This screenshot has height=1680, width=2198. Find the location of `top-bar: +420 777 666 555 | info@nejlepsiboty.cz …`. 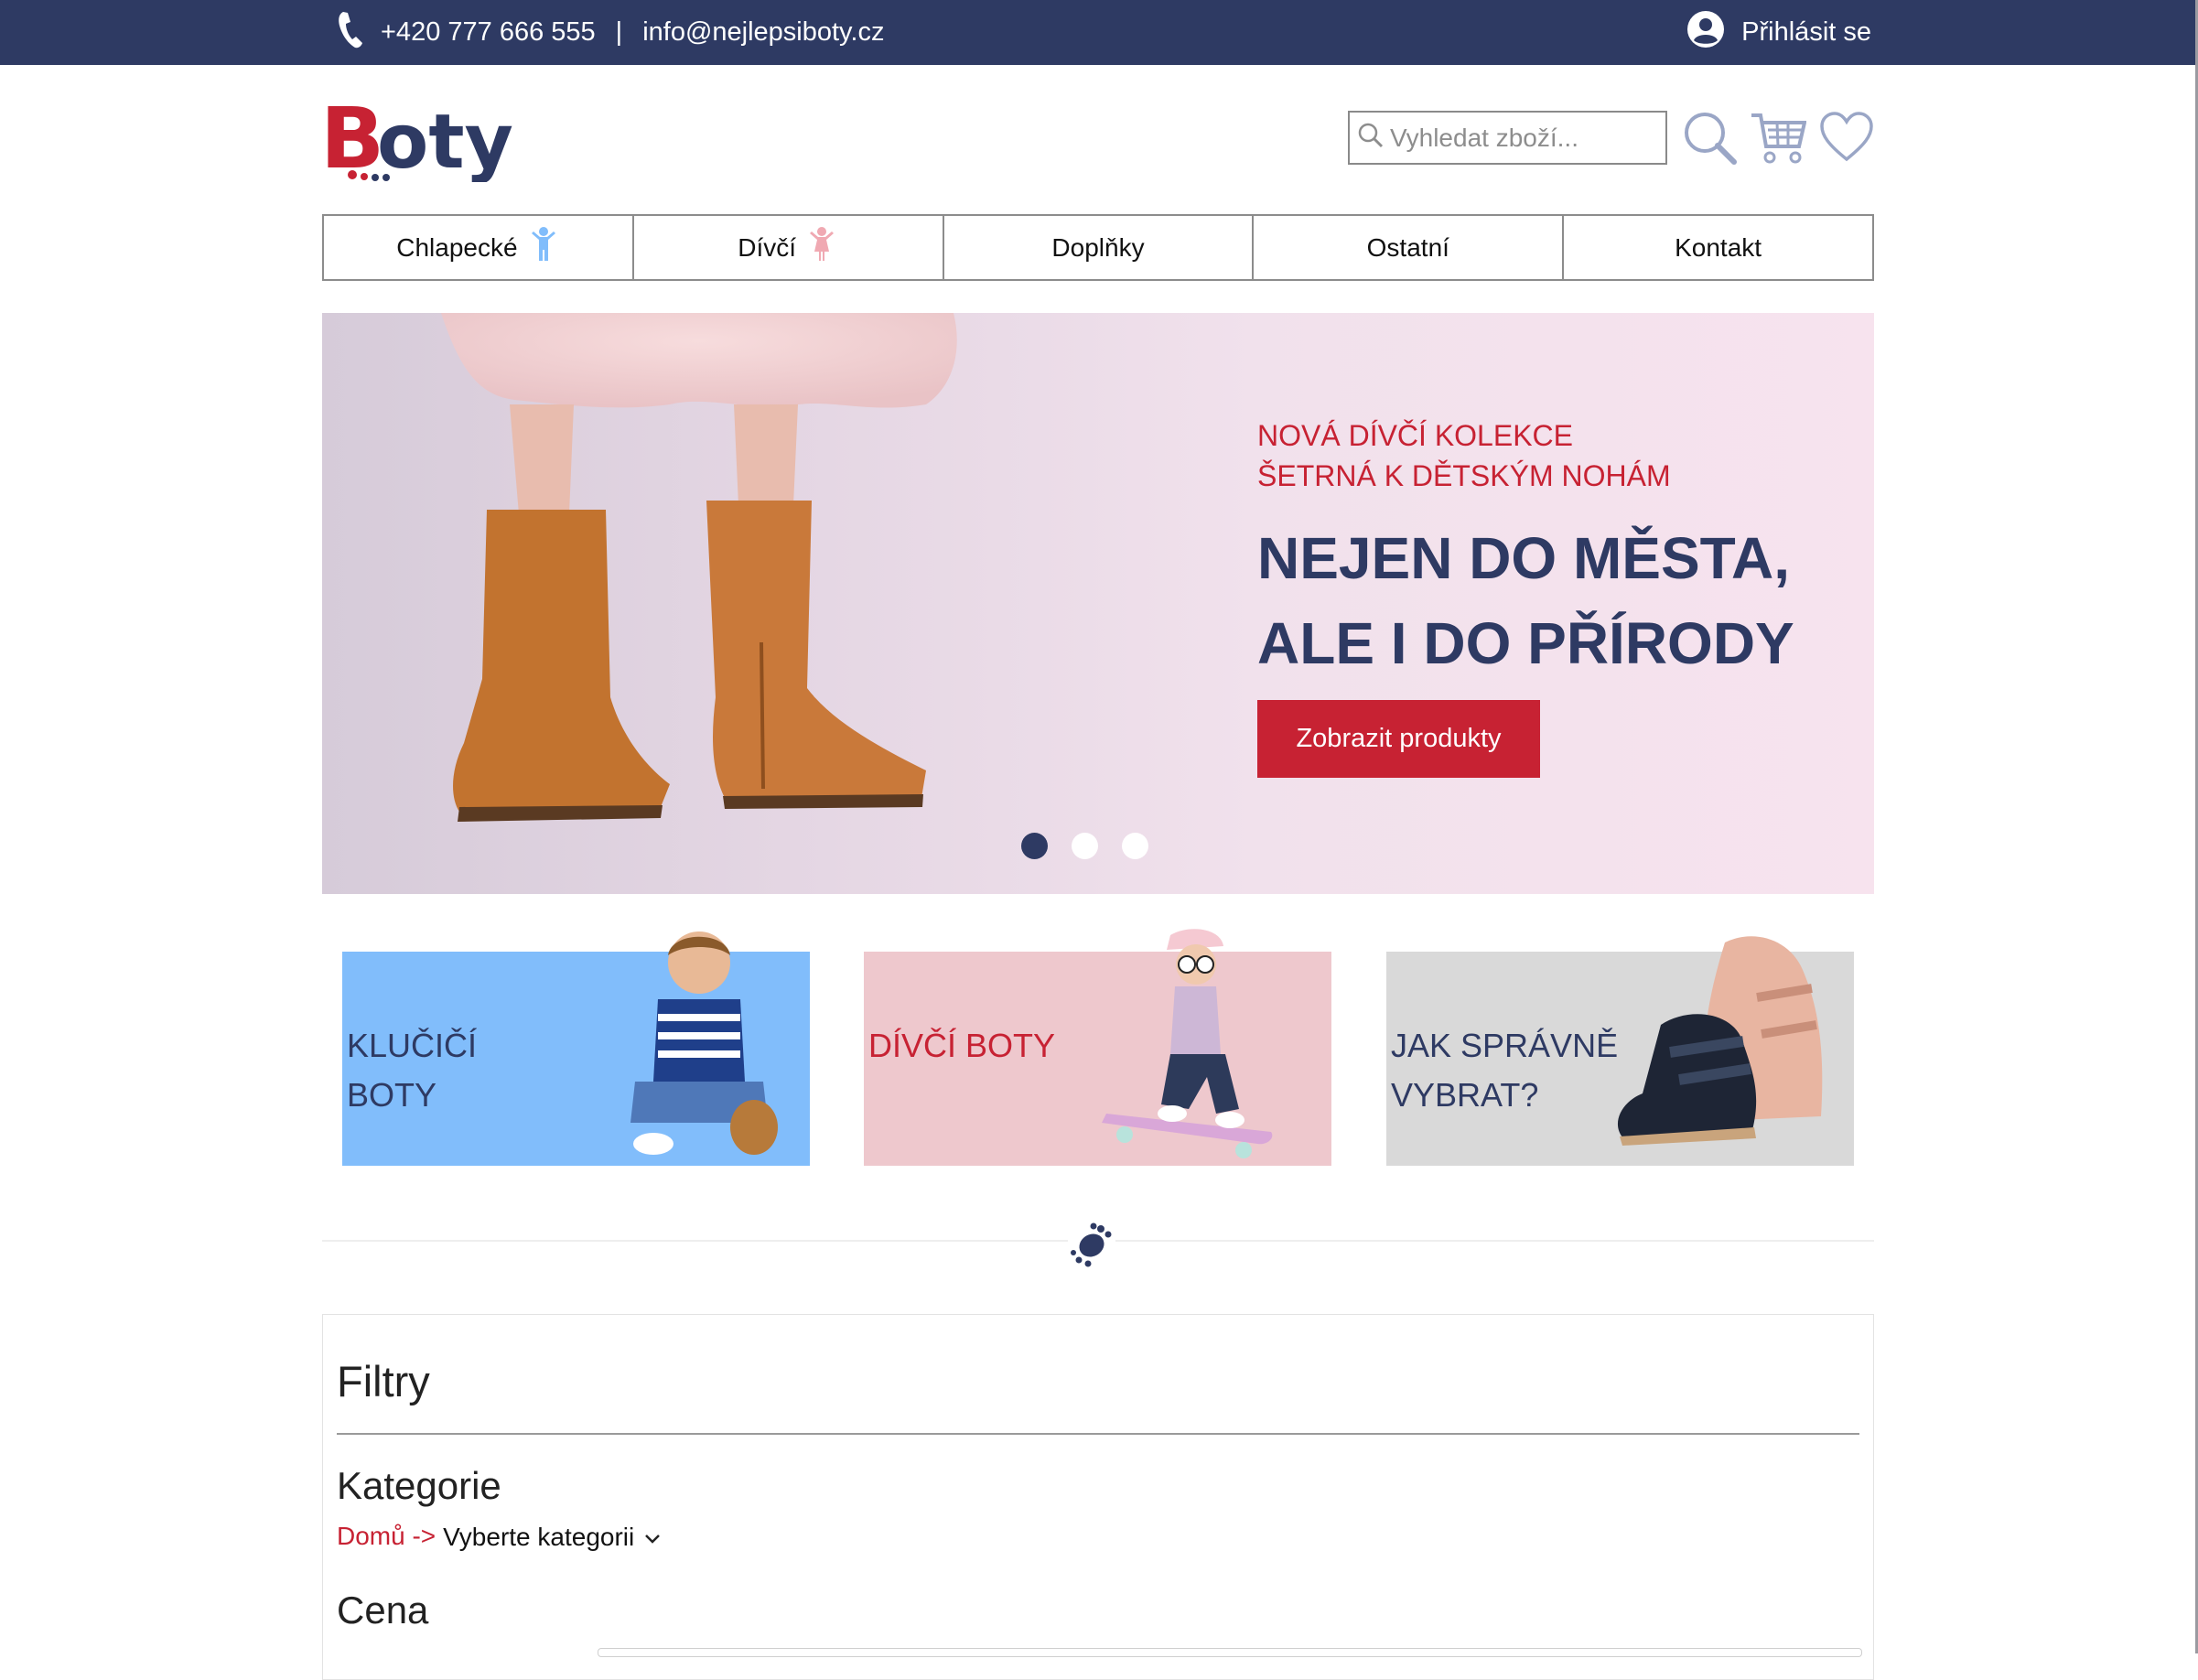

top-bar: +420 777 666 555 | info@nejlepsiboty.cz … is located at coordinates (1097, 32).